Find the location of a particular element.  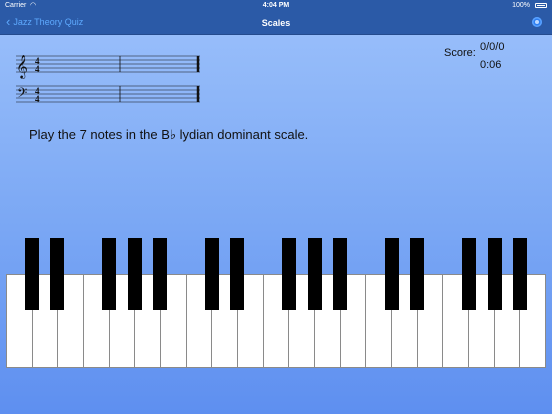

navigation-bar: ‹ Jazz Theory Quiz Scales is located at coordinates (276, 23).